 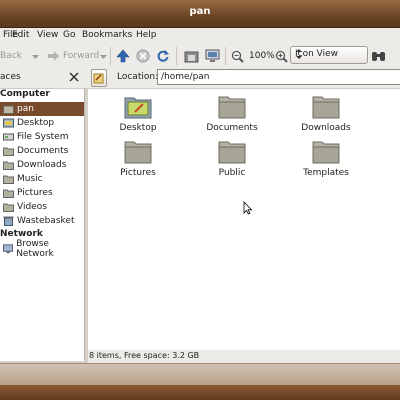 I want to click on menu-help: Help, so click(x=146, y=35).